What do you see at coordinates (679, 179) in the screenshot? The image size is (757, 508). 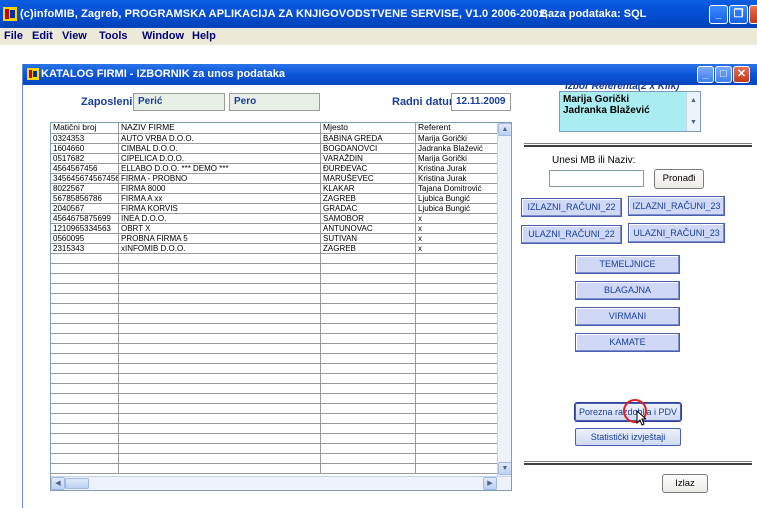 I see `search-button: Pronađi` at bounding box center [679, 179].